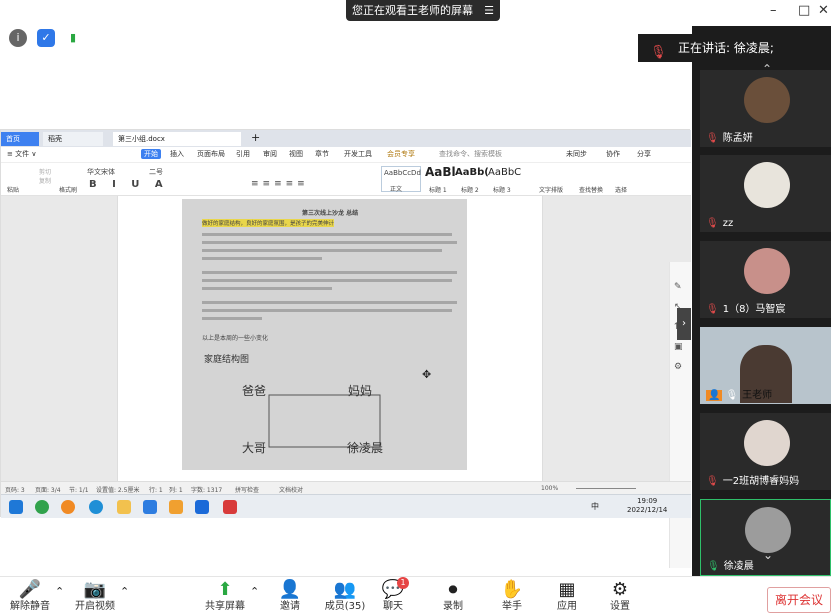 This screenshot has width=831, height=613. Describe the element at coordinates (45, 180) in the screenshot. I see `copy-button: 复制` at that location.